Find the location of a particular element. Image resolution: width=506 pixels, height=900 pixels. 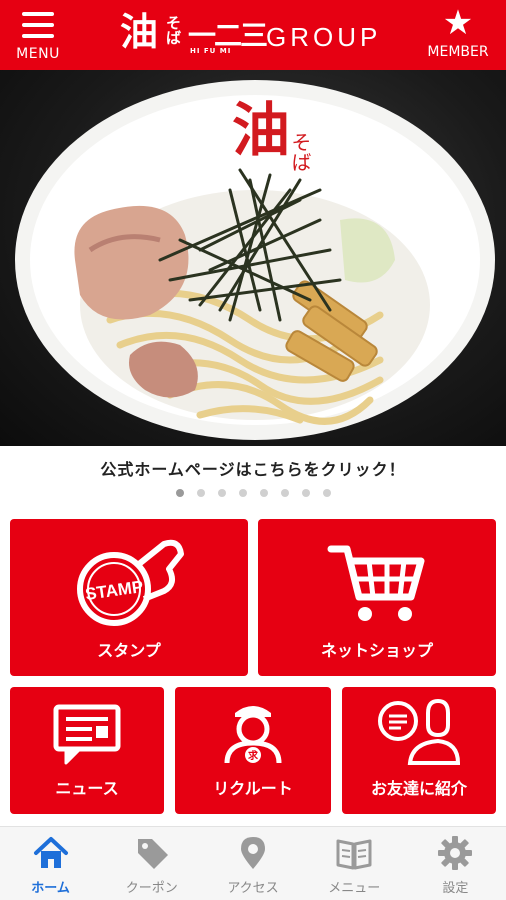

brand-logo: 油 そば 一二三 HI FU MI GROUP is located at coordinates (255, 35).